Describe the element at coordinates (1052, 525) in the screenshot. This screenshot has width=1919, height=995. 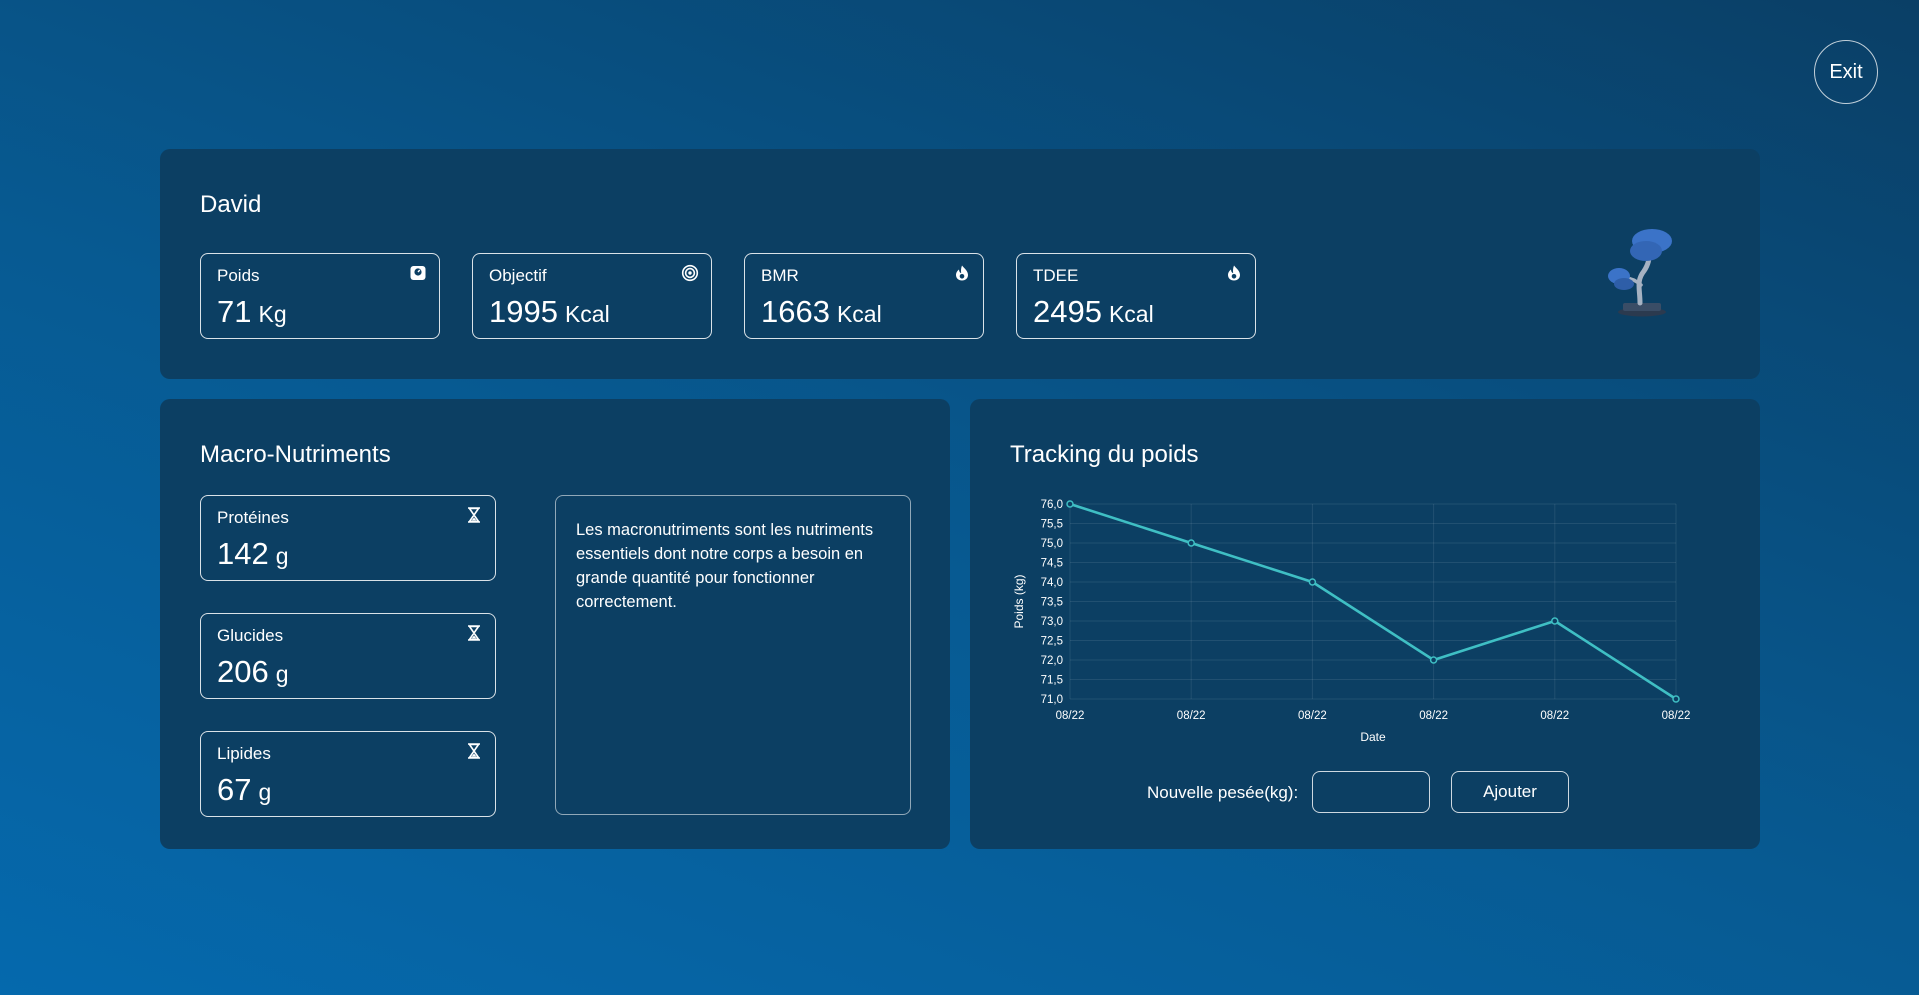
I see `y-tick-label: 75,5` at that location.